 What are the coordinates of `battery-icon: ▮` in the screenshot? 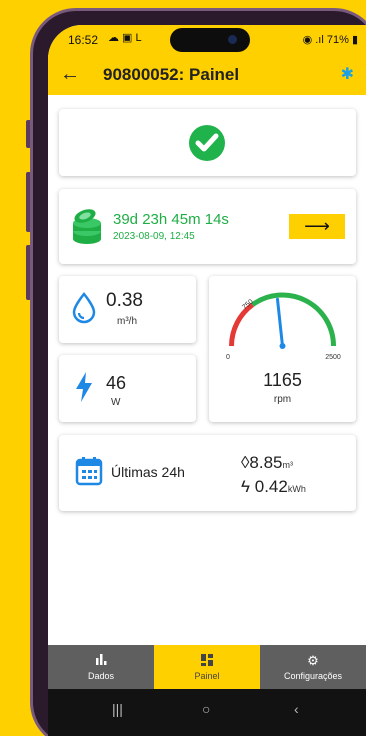 It's located at (354, 40).